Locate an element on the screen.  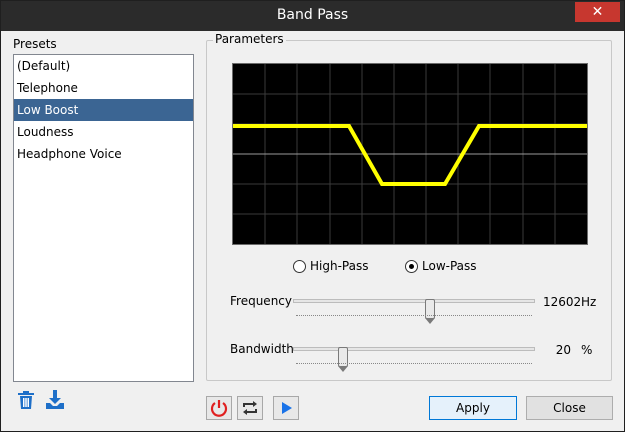
low-pass-radio: Low-Pass is located at coordinates (441, 266).